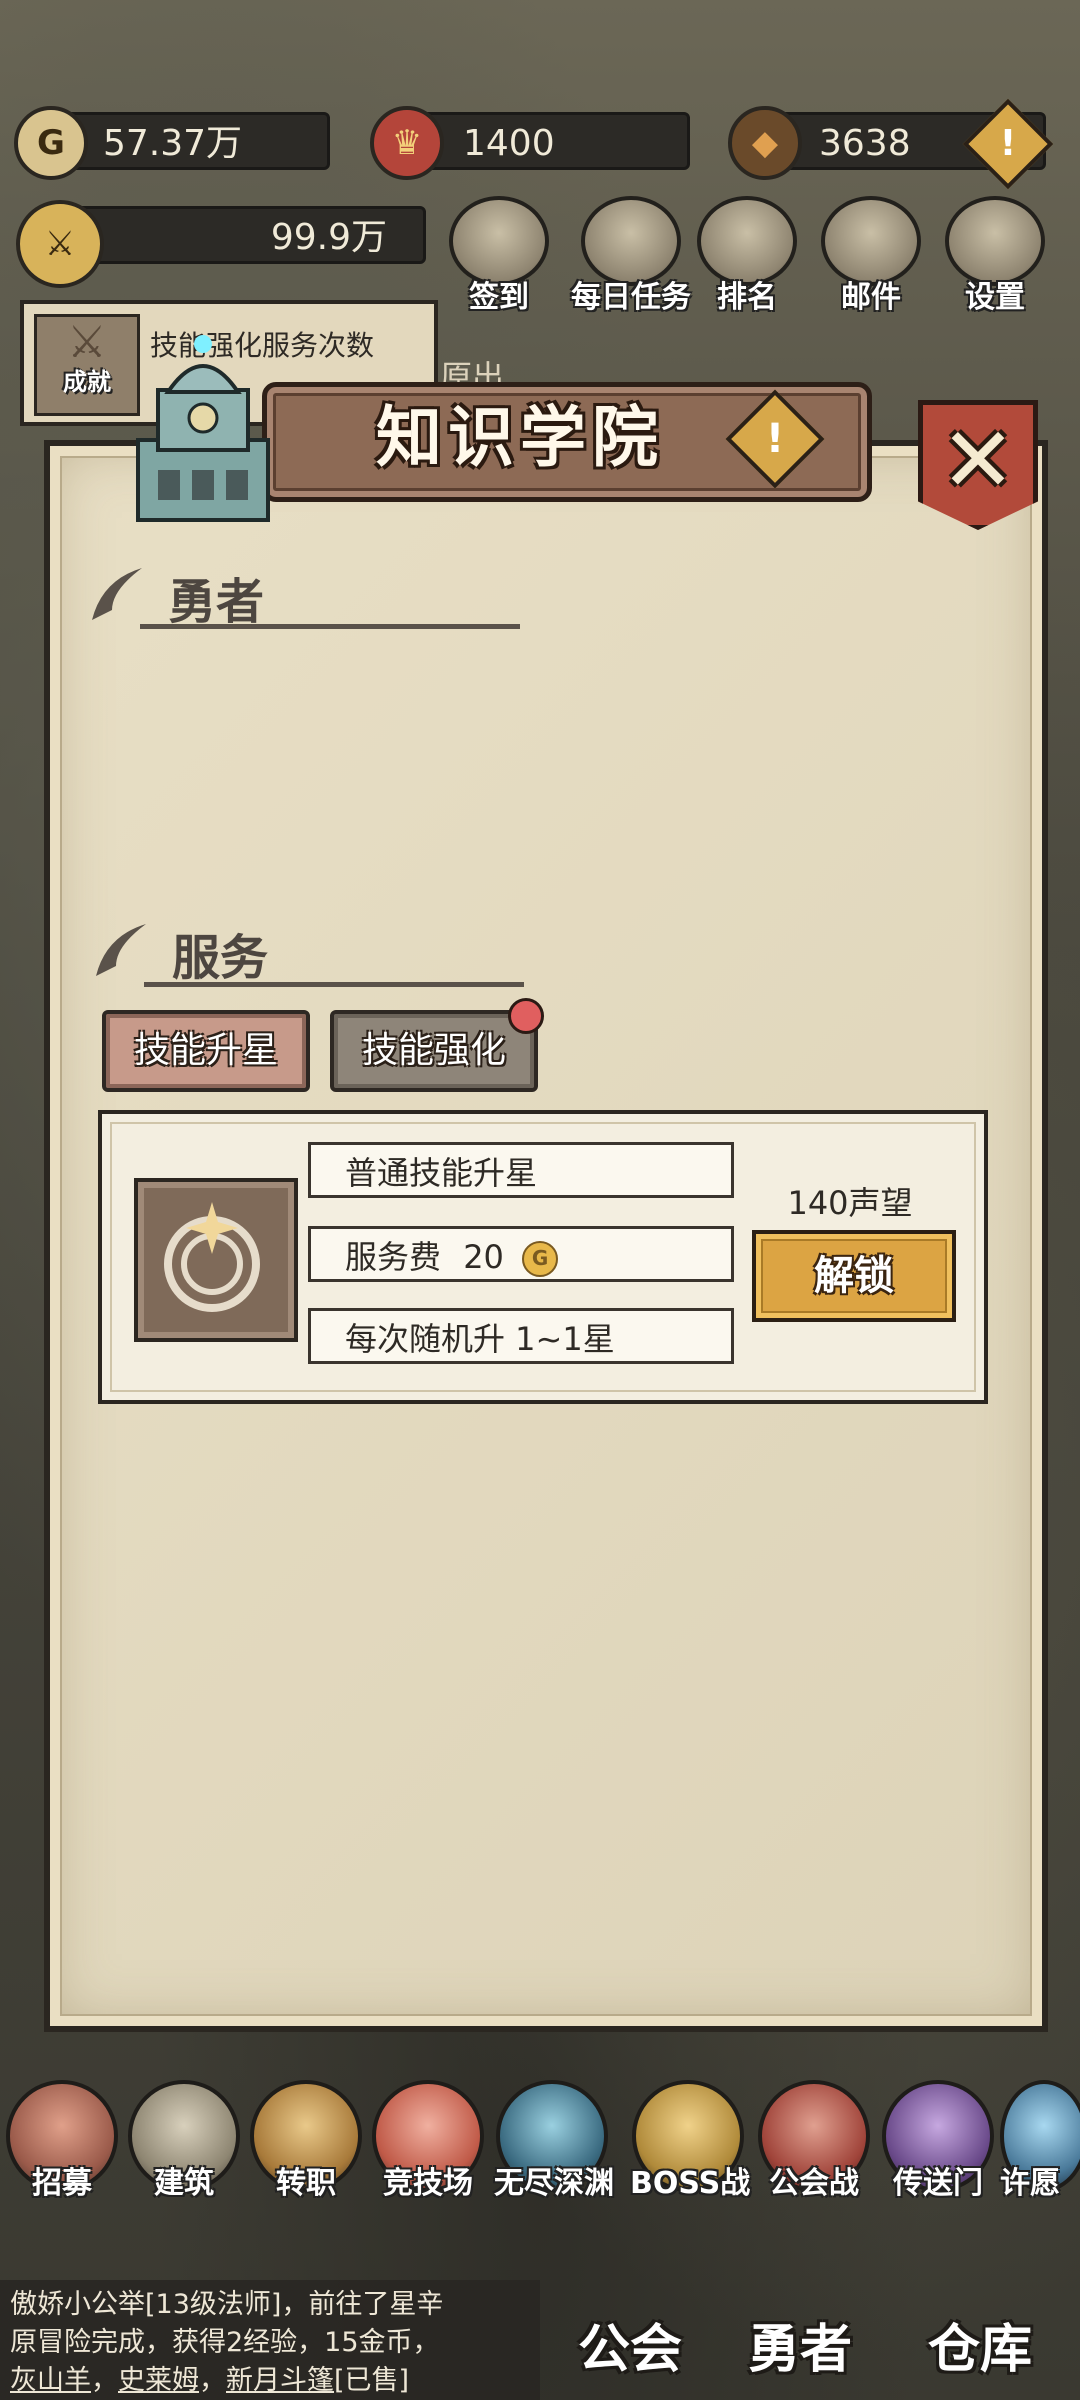  I want to click on section-service-ornament-icon, so click(121, 950).